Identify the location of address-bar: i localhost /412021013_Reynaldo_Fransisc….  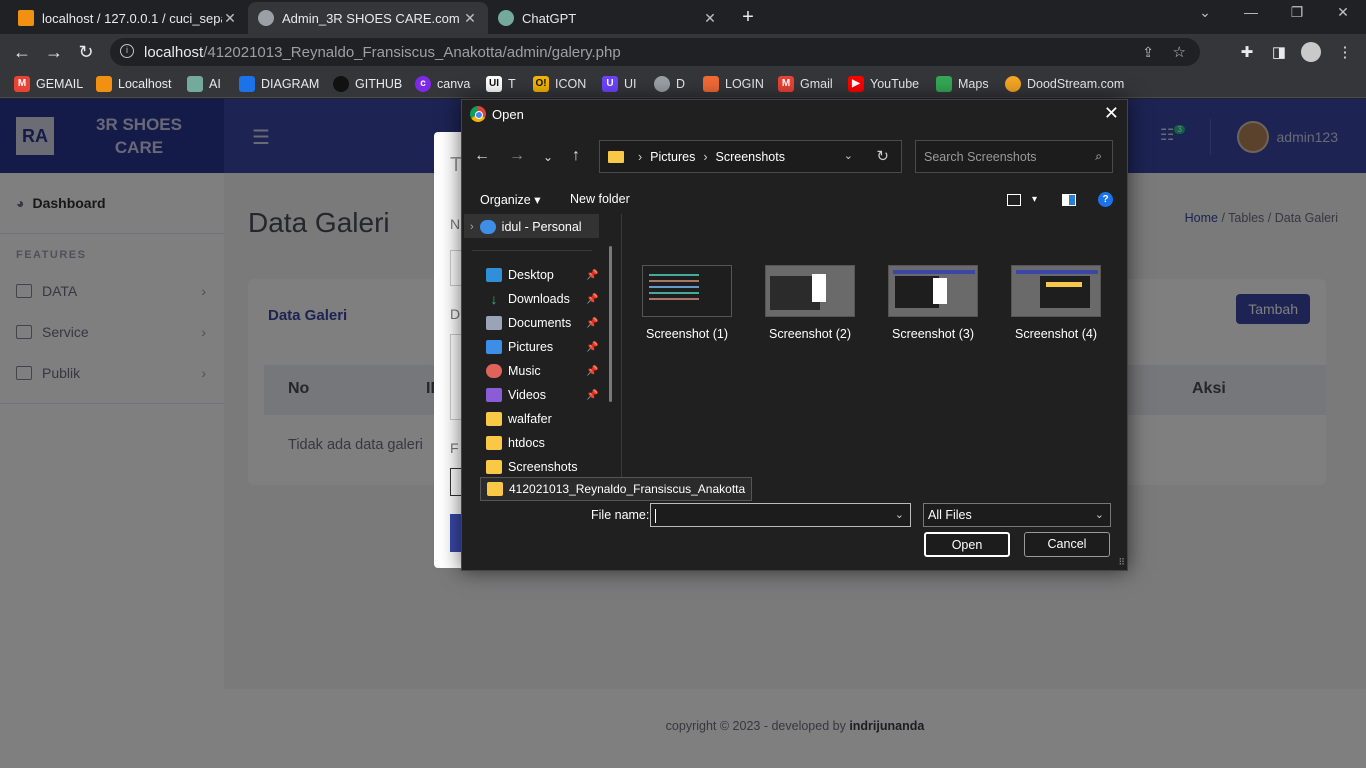
(655, 52).